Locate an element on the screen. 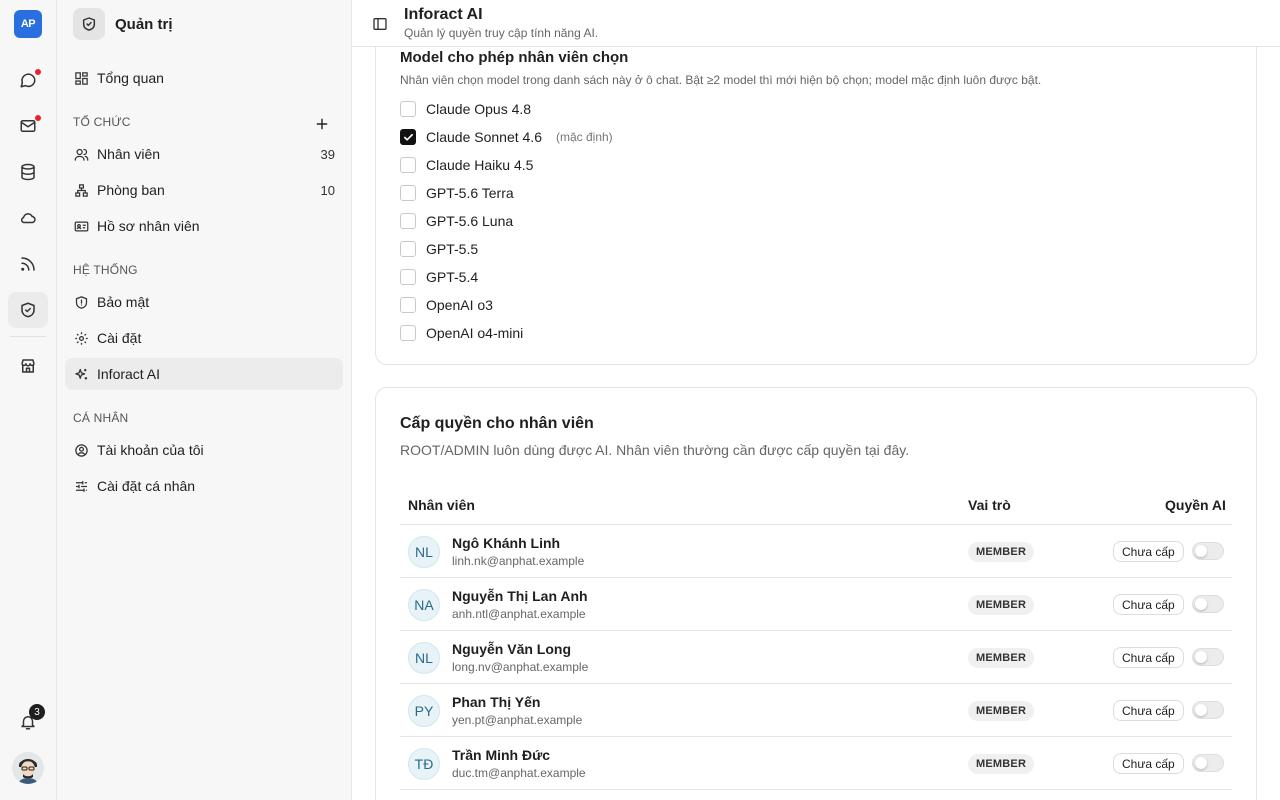  store-icon is located at coordinates (28, 366).